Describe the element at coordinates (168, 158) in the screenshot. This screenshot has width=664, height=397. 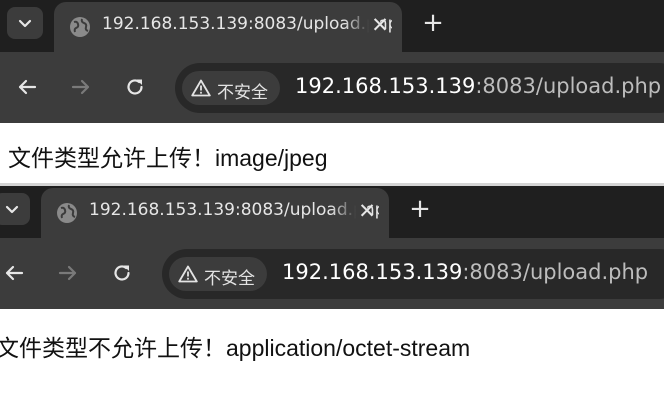
I see `result-message: 文件类型允许上传！image/jpeg` at that location.